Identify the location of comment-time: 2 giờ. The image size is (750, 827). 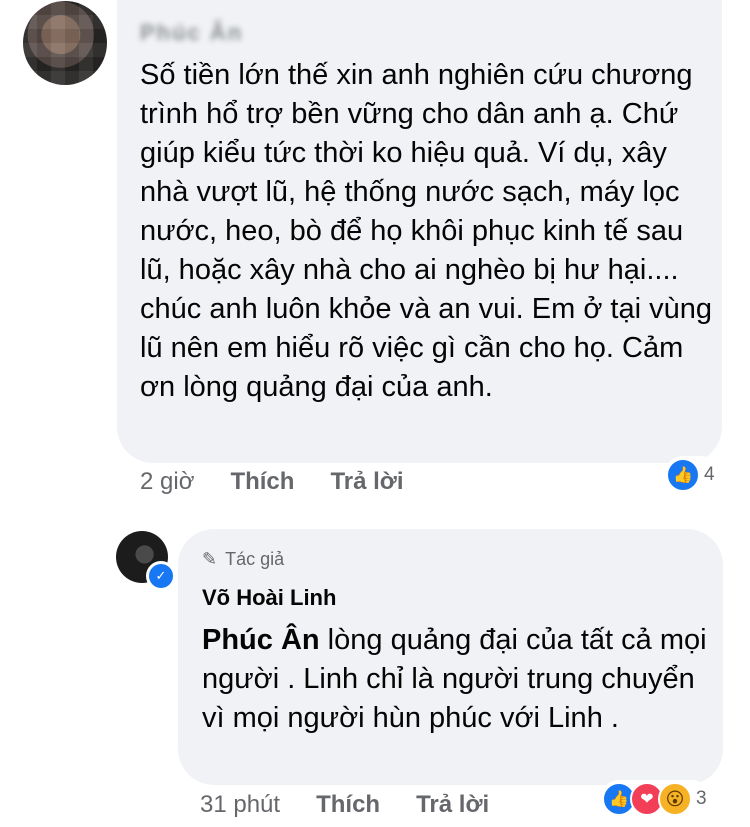
(167, 482).